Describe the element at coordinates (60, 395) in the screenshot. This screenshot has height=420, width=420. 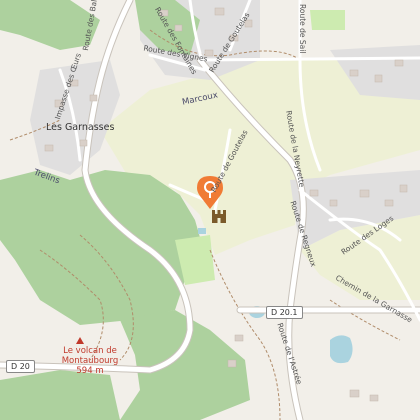
I see `forest-area` at that location.